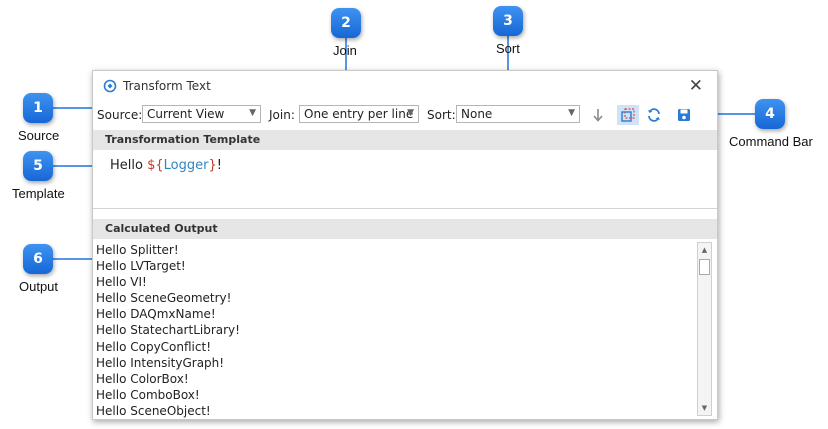 This screenshot has width=828, height=429. Describe the element at coordinates (160, 362) in the screenshot. I see `output-line: Hello IntensityGraph!` at that location.